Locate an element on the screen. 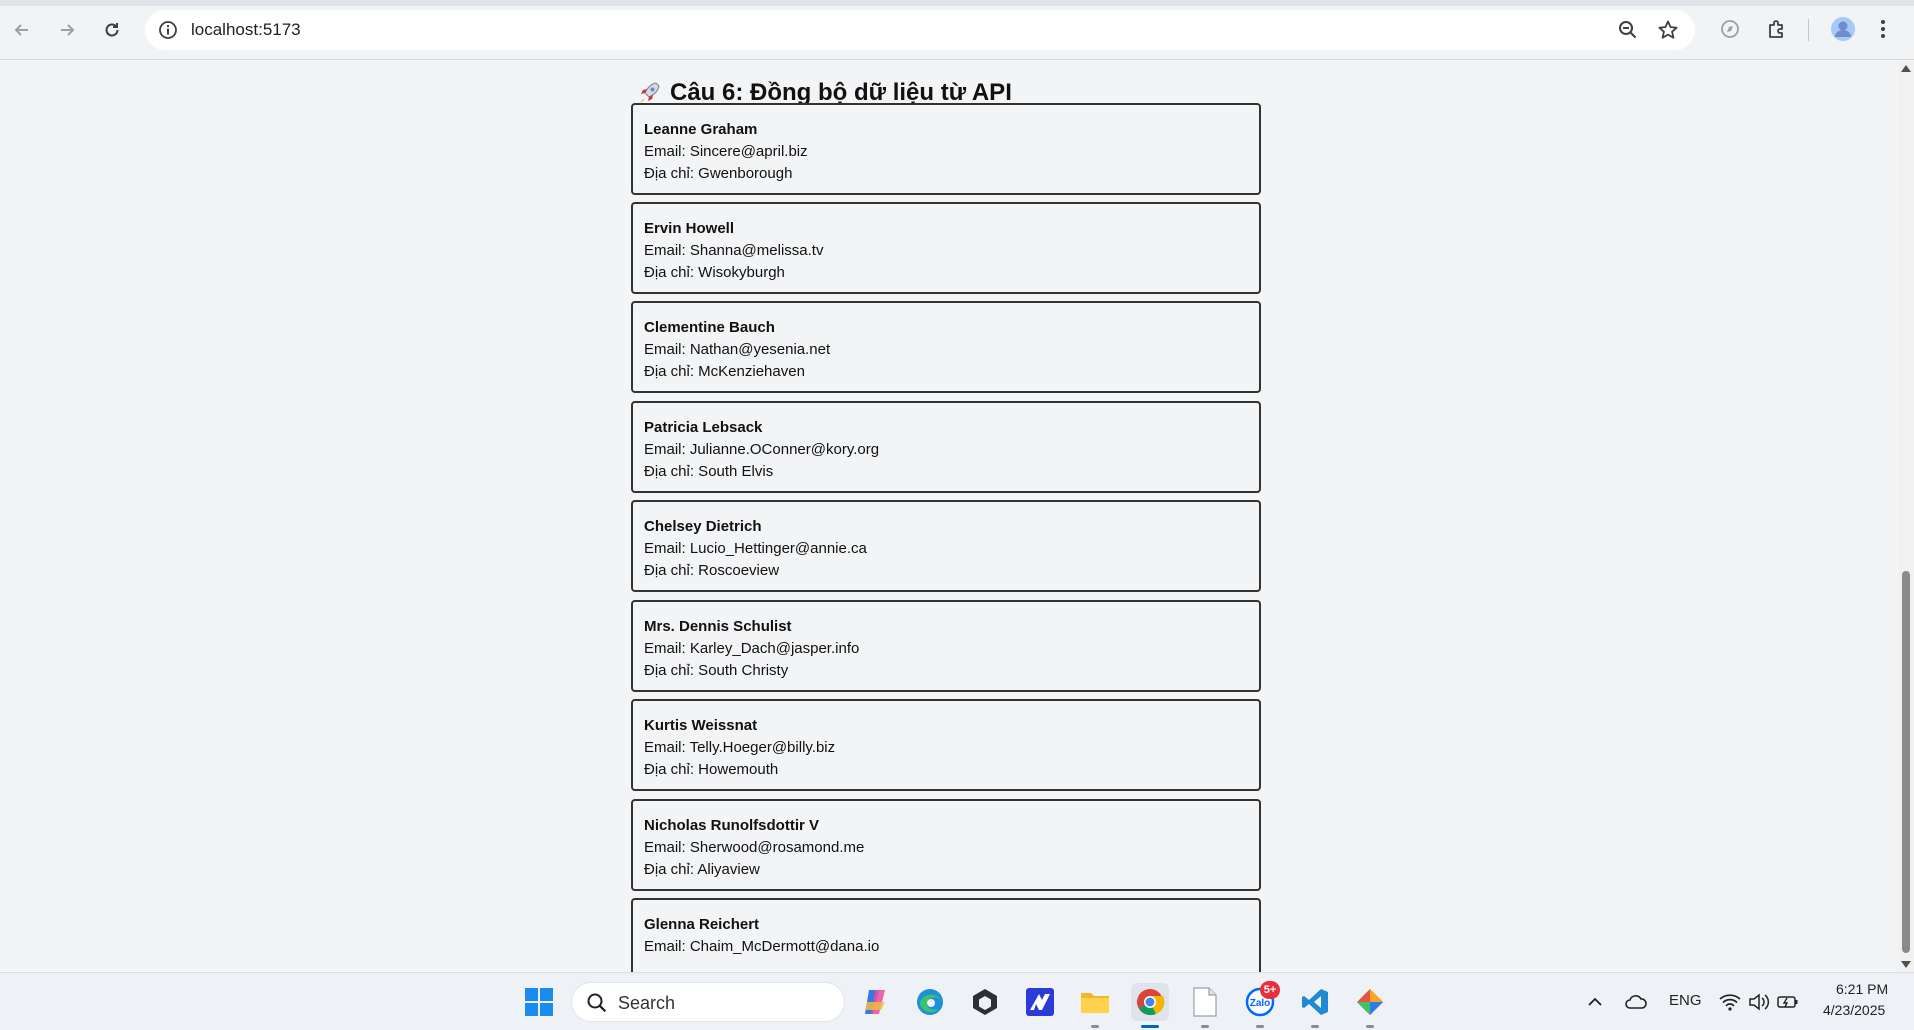 Image resolution: width=1914 pixels, height=1030 pixels. profile-button is located at coordinates (1843, 29).